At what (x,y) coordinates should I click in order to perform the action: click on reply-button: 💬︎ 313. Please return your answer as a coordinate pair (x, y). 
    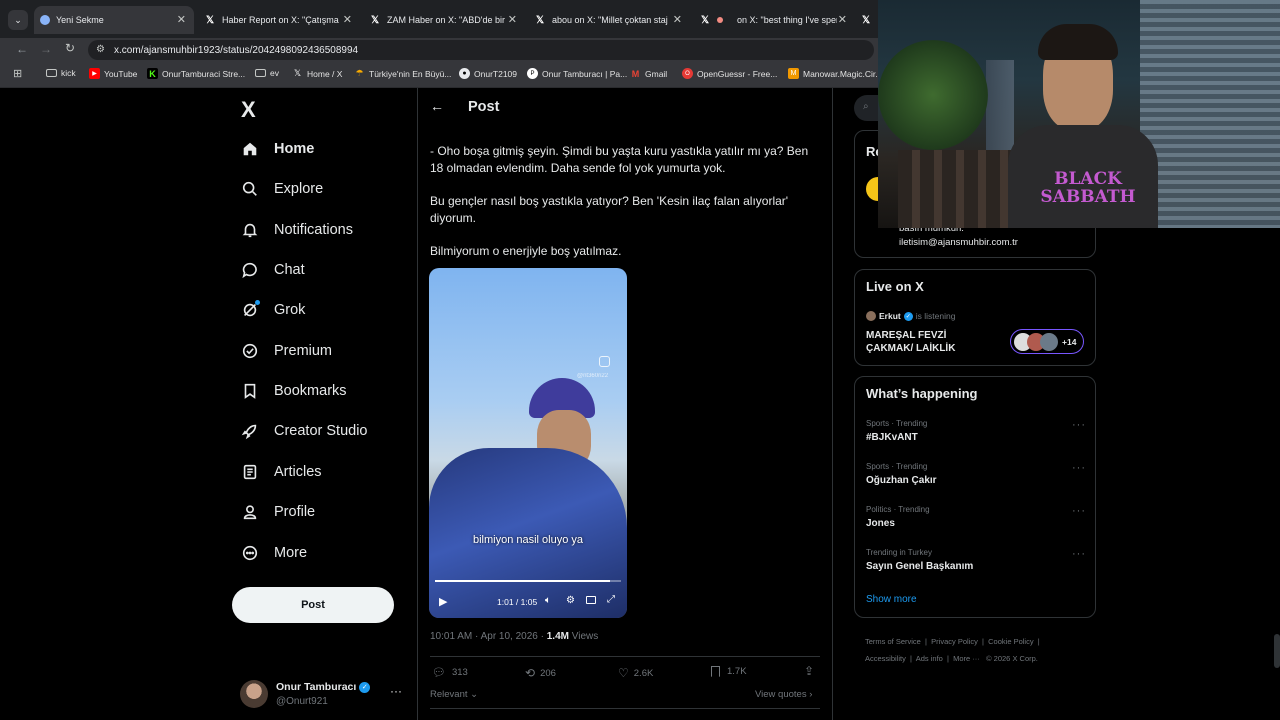
    Looking at the image, I should click on (450, 672).